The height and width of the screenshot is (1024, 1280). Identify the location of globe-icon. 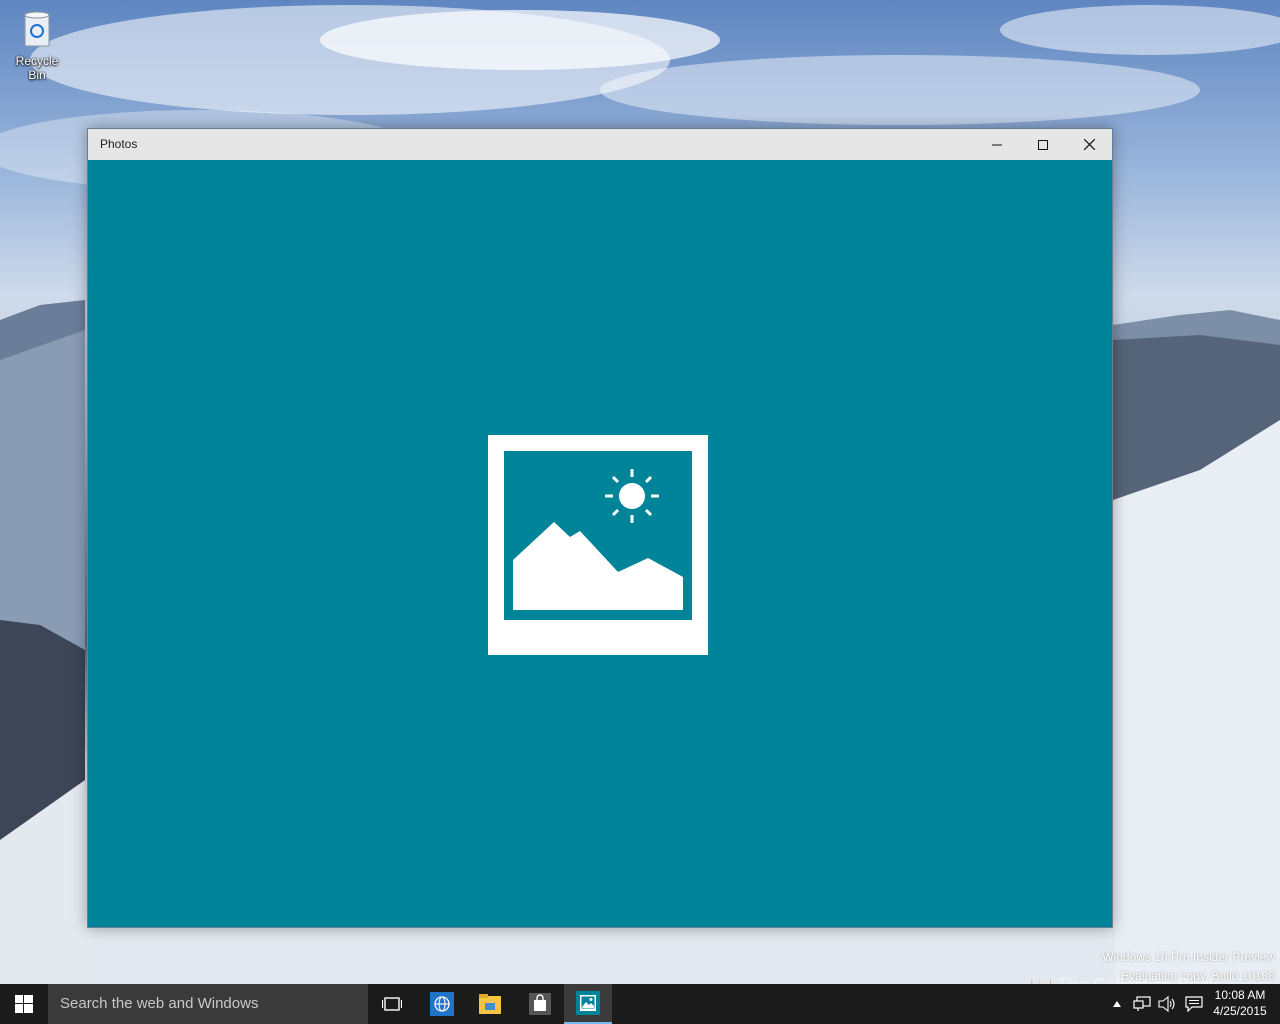
(442, 1004).